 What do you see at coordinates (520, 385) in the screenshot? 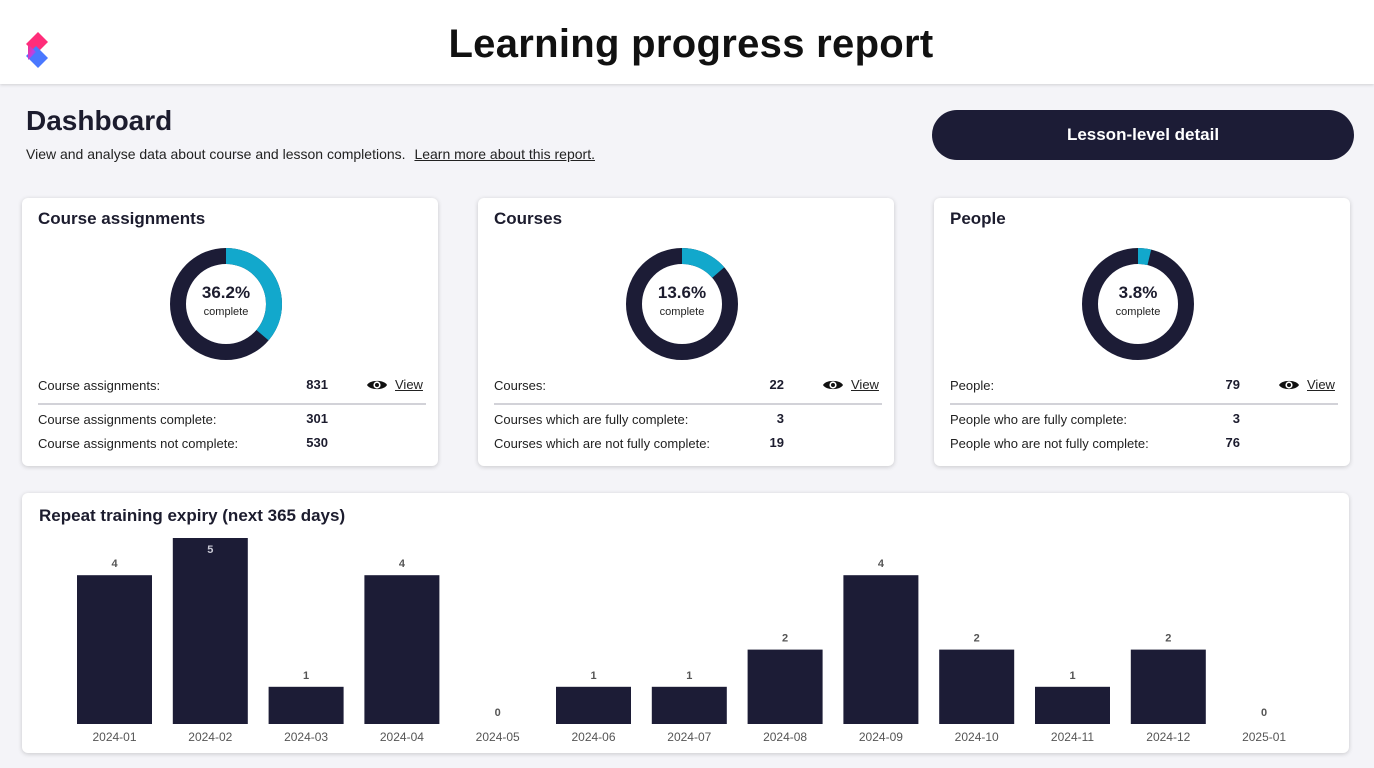
I see `total-label: Courses:` at bounding box center [520, 385].